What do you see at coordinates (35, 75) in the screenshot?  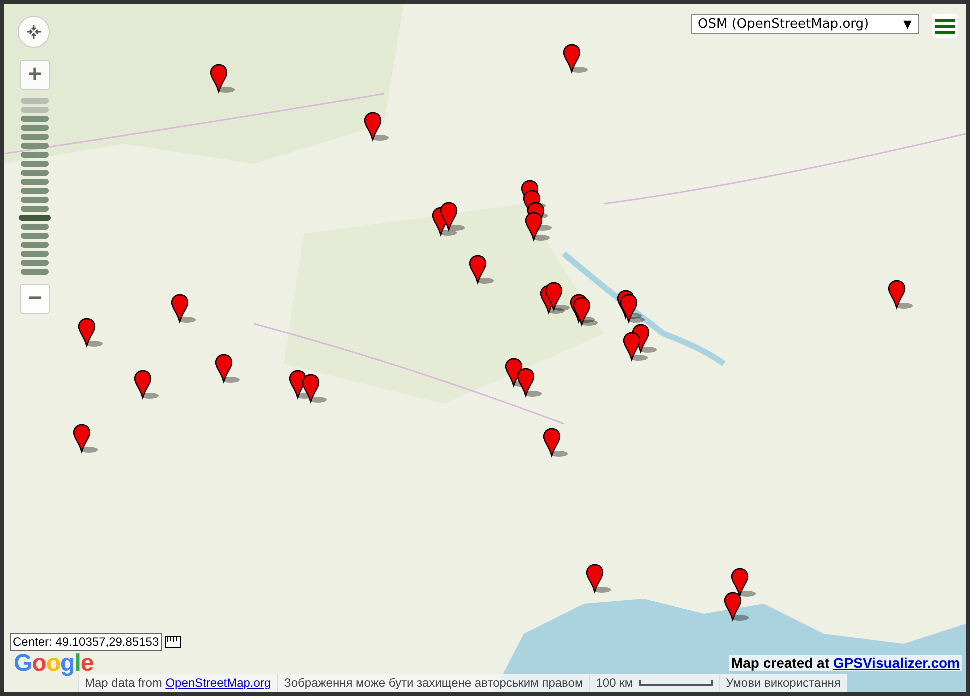 I see `zoom-in-button: +` at bounding box center [35, 75].